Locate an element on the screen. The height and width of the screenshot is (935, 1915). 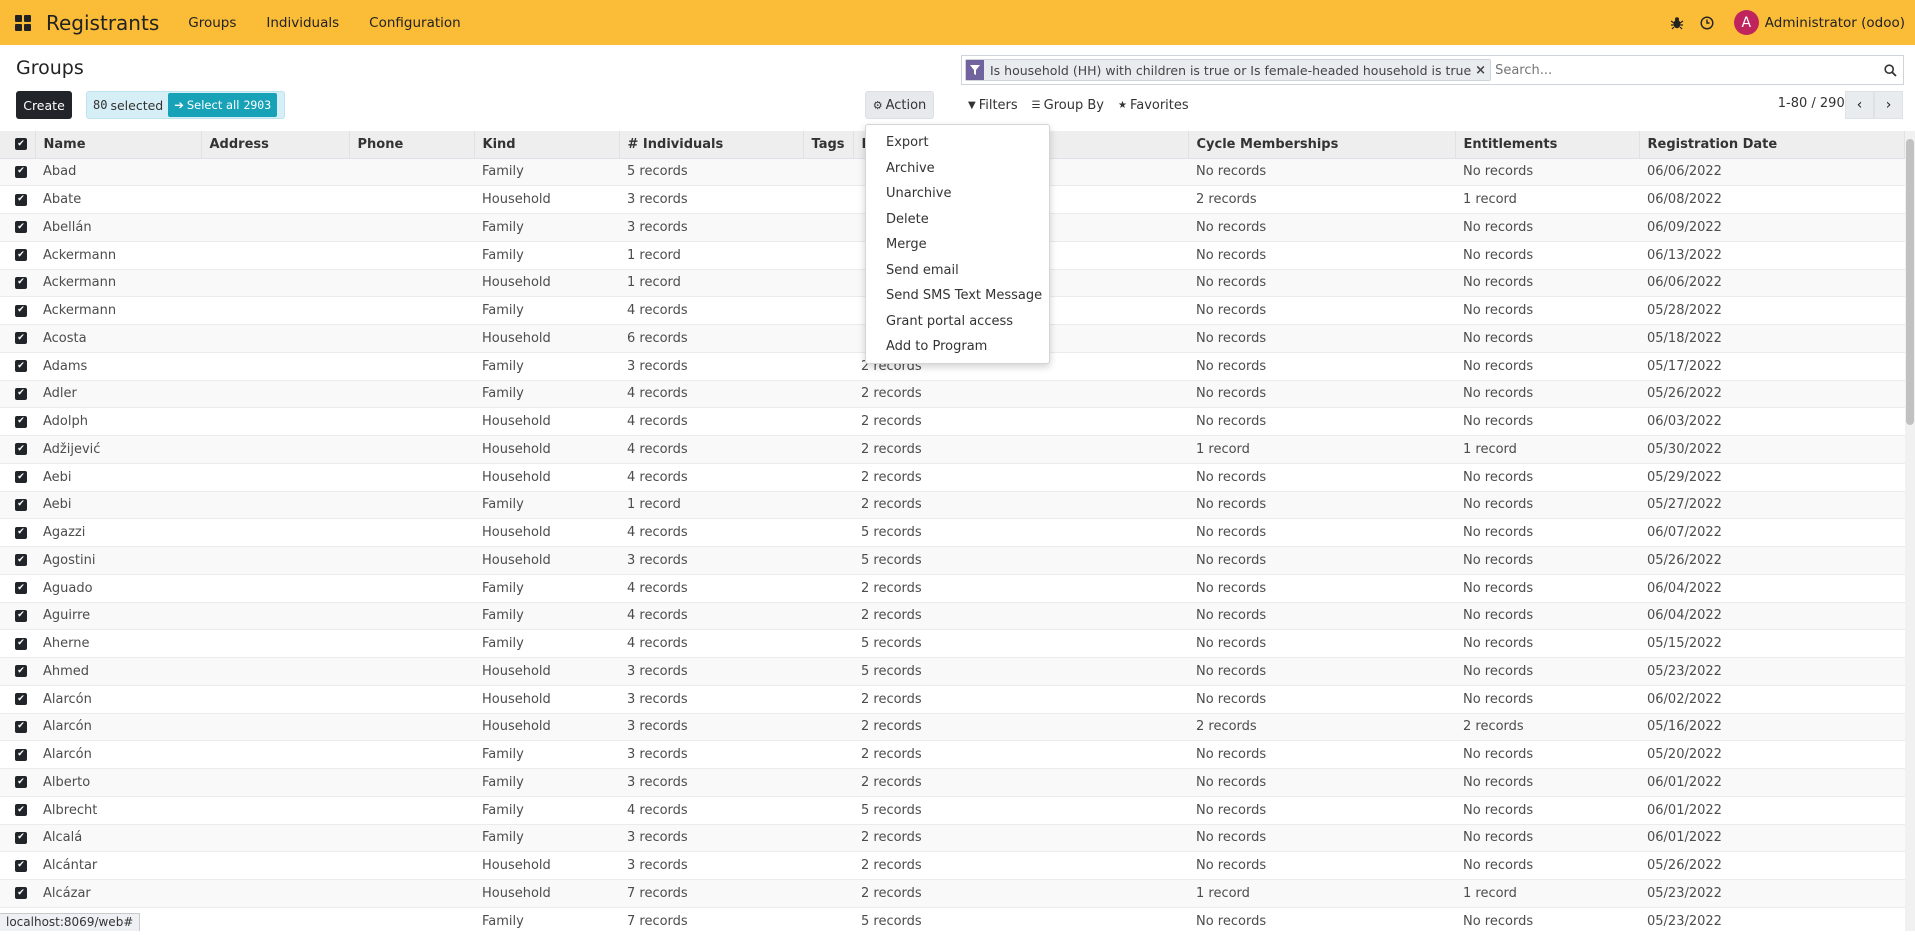
pager-value: 1-80 / 2903 is located at coordinates (1815, 103).